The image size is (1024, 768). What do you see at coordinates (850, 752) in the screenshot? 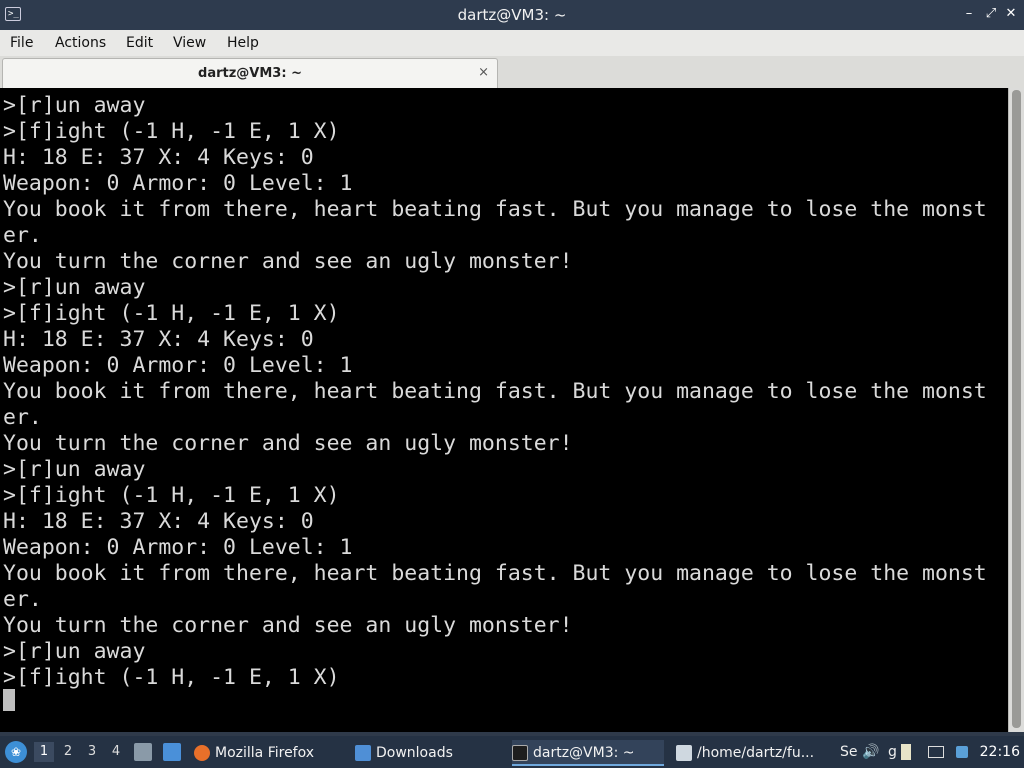
I see `tray-se: Se` at bounding box center [850, 752].